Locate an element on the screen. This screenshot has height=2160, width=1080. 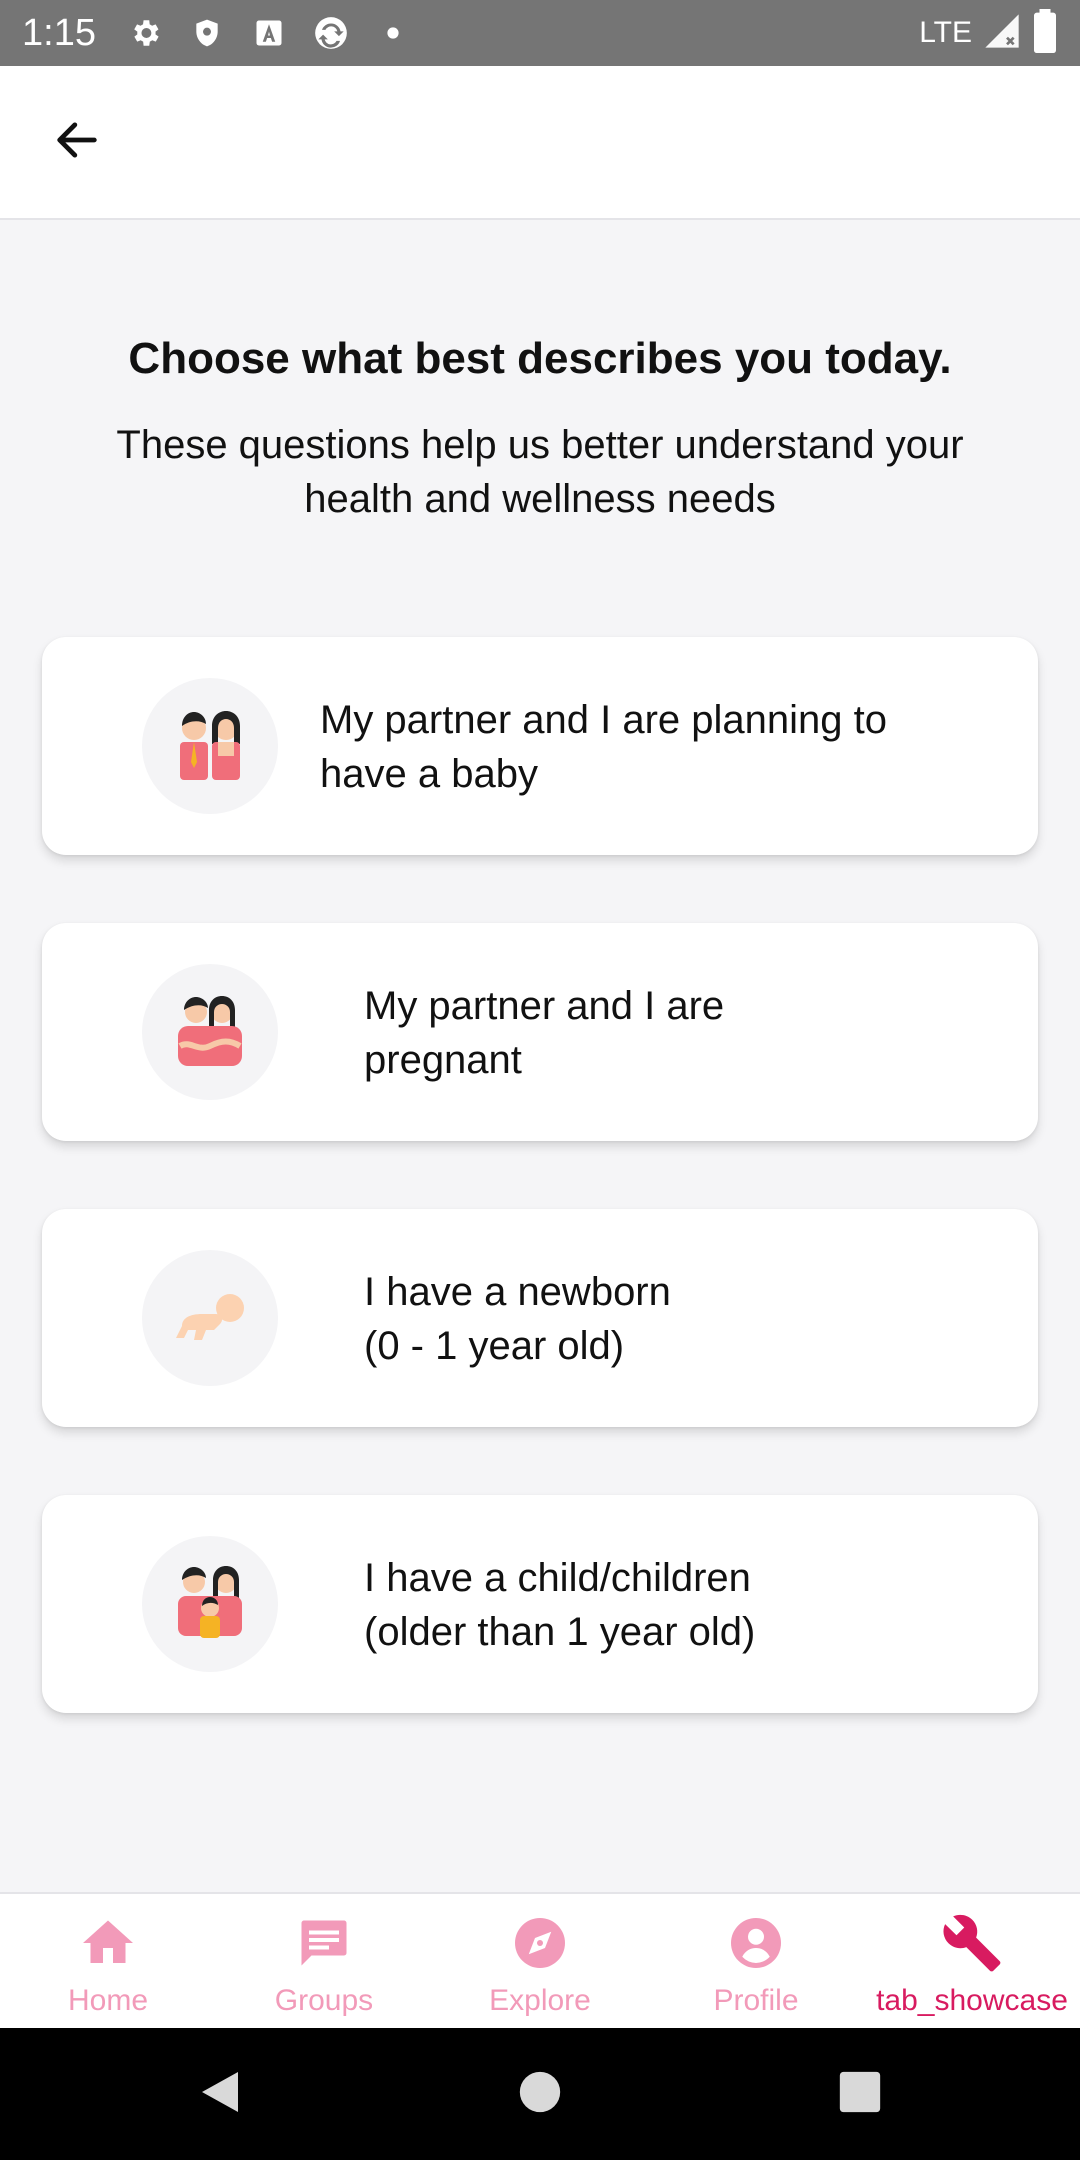
arrow-left-icon is located at coordinates (77, 142).